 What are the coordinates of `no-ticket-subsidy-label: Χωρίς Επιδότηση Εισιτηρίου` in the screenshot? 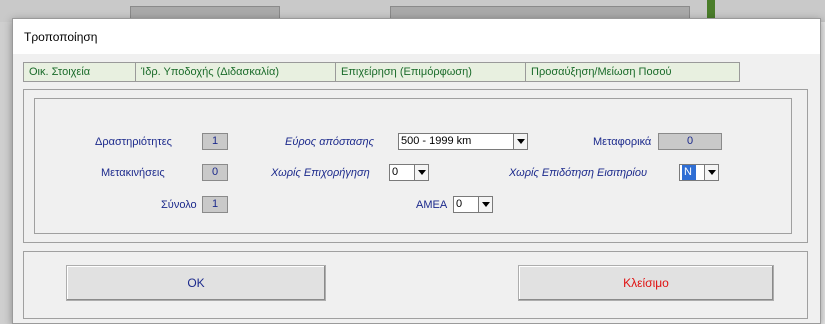 It's located at (578, 173).